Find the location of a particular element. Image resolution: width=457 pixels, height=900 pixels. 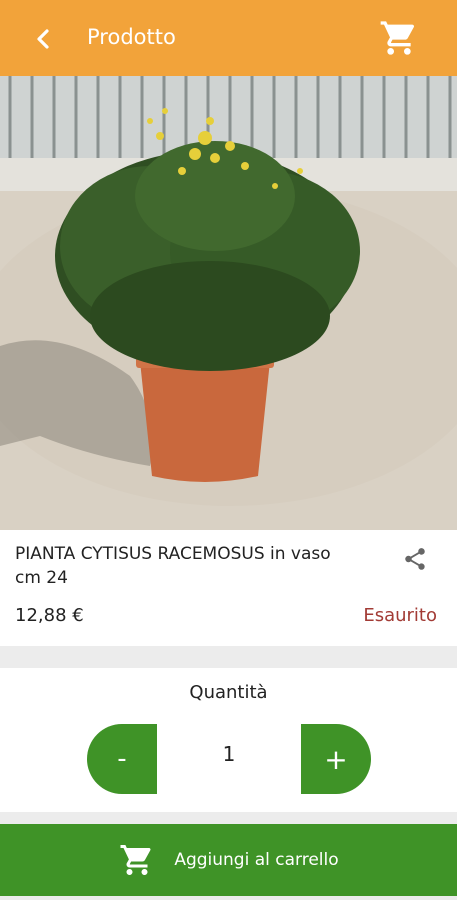

product-price: 12,88 € is located at coordinates (49, 615).